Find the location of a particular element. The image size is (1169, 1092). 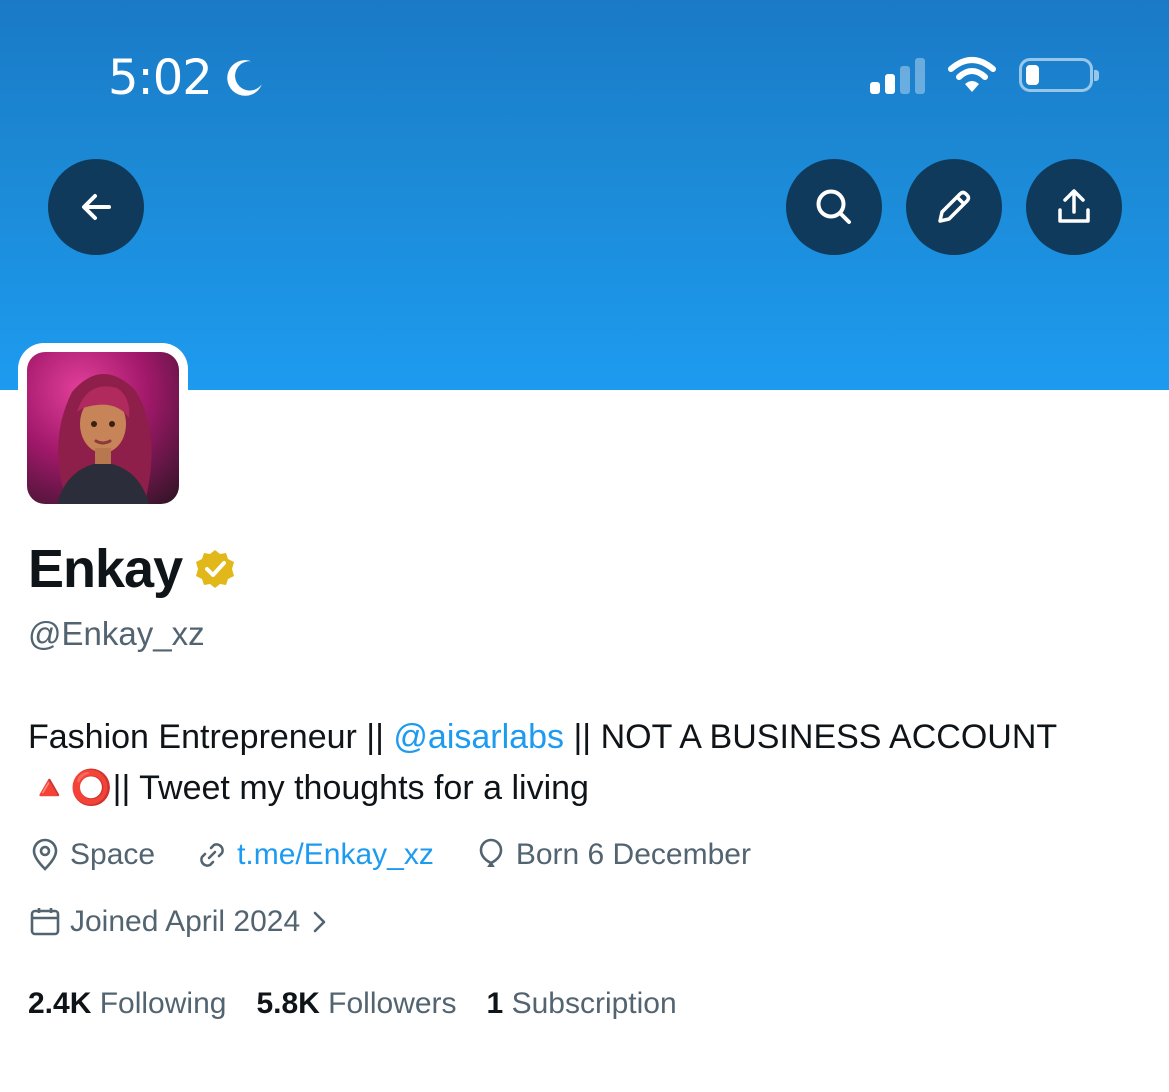

display-name-row: Enkay is located at coordinates (132, 569).